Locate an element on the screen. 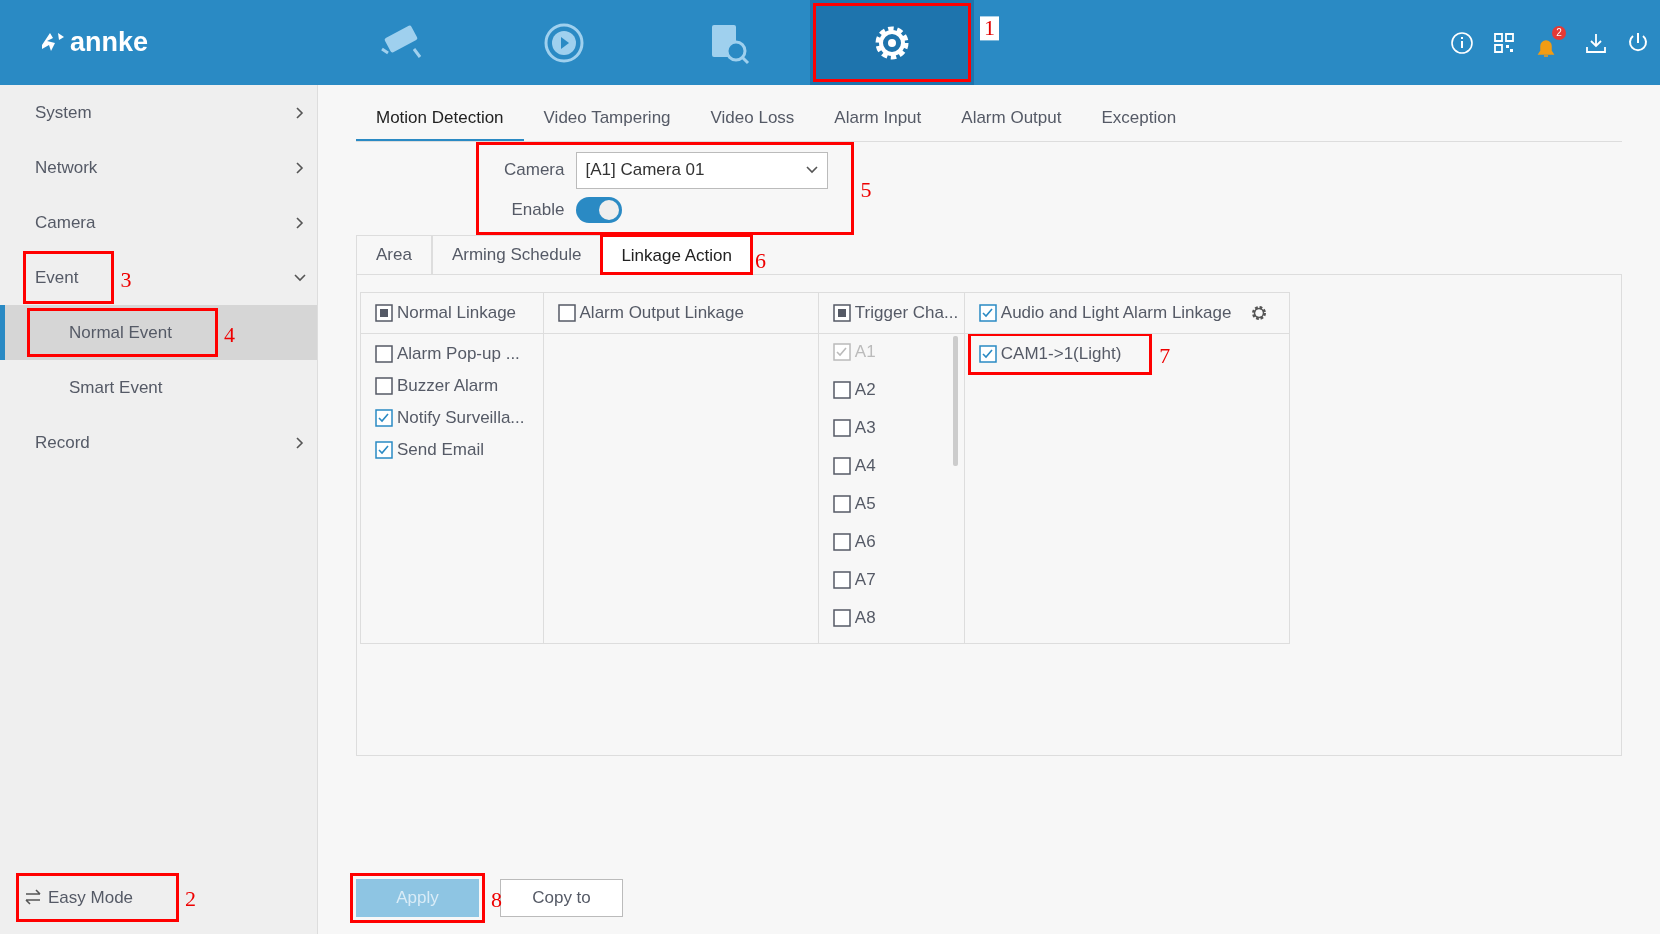 The height and width of the screenshot is (934, 1660). callout-number: 8 is located at coordinates (496, 900).